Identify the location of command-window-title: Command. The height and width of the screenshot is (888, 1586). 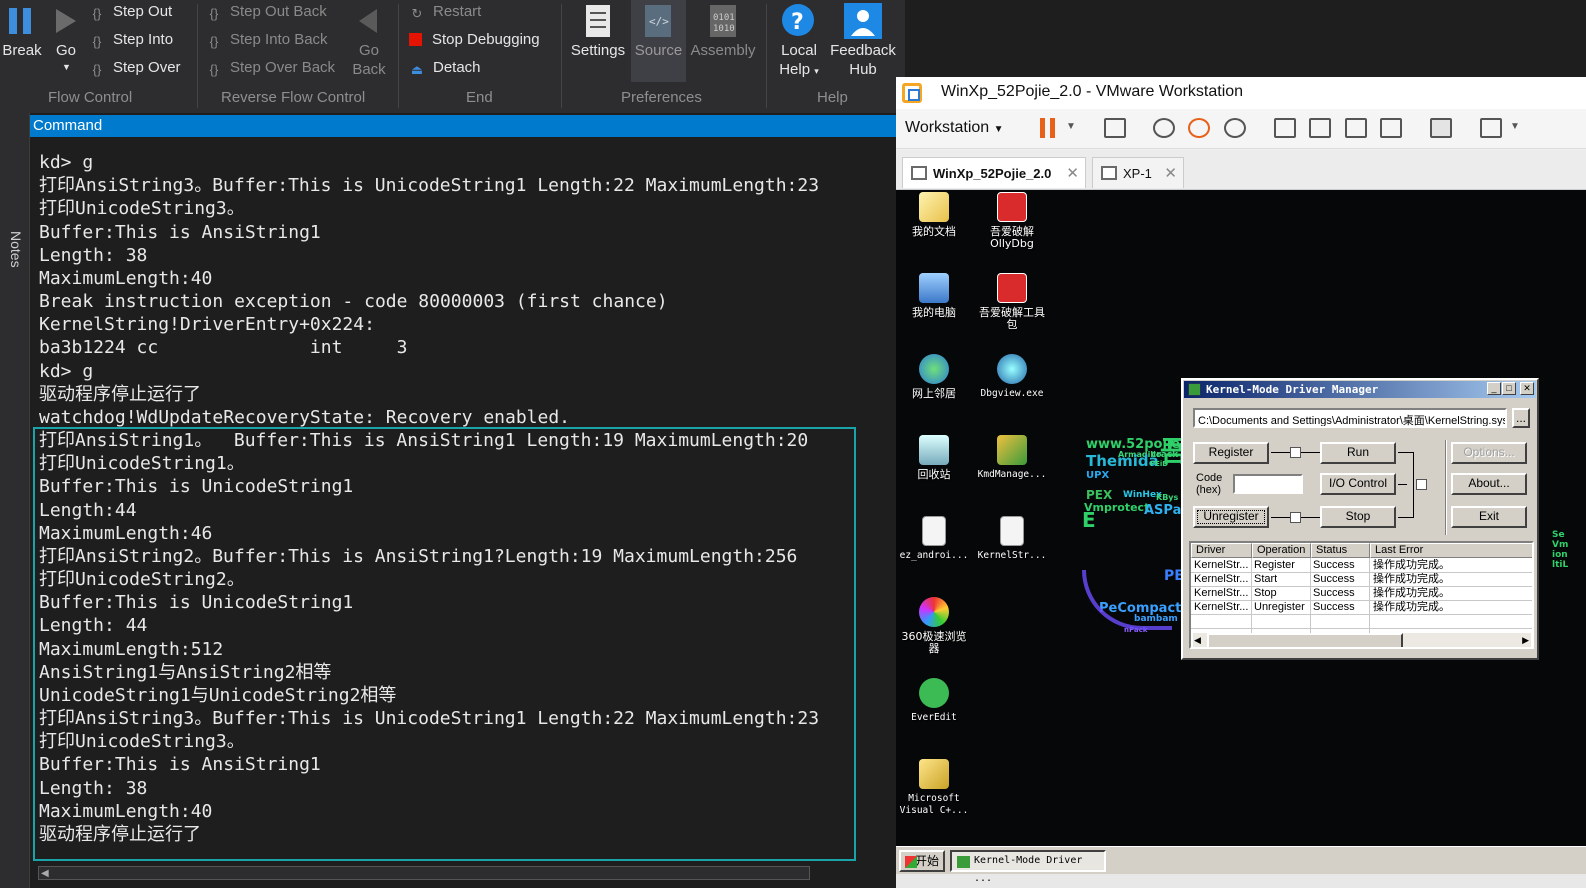
(463, 126).